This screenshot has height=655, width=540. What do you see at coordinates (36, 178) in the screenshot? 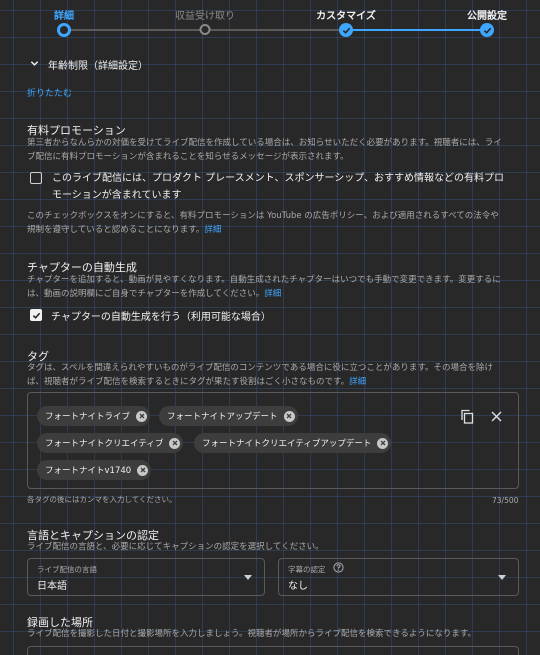
I see `paid-promotion-checkbox` at bounding box center [36, 178].